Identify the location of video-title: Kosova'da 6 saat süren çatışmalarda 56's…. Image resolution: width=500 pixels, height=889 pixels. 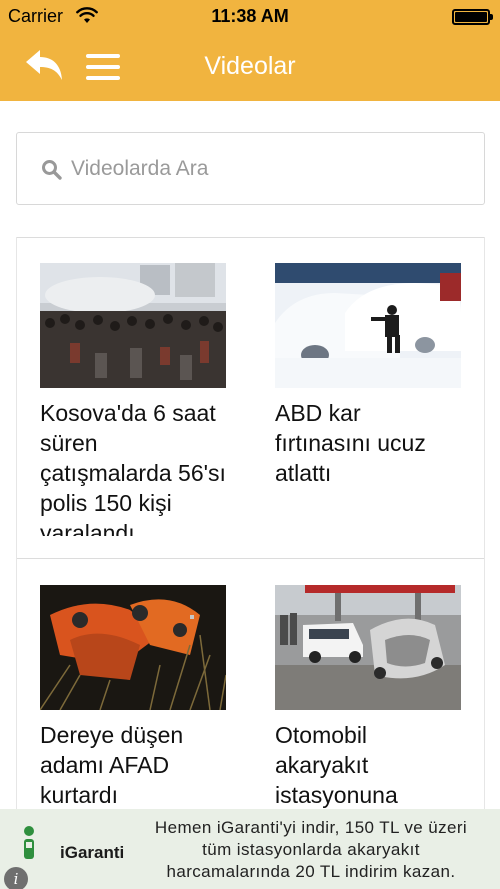
(133, 468).